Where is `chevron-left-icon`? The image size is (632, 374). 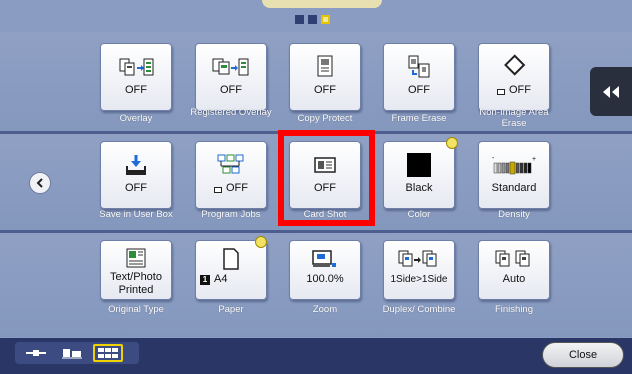
chevron-left-icon is located at coordinates (39, 183).